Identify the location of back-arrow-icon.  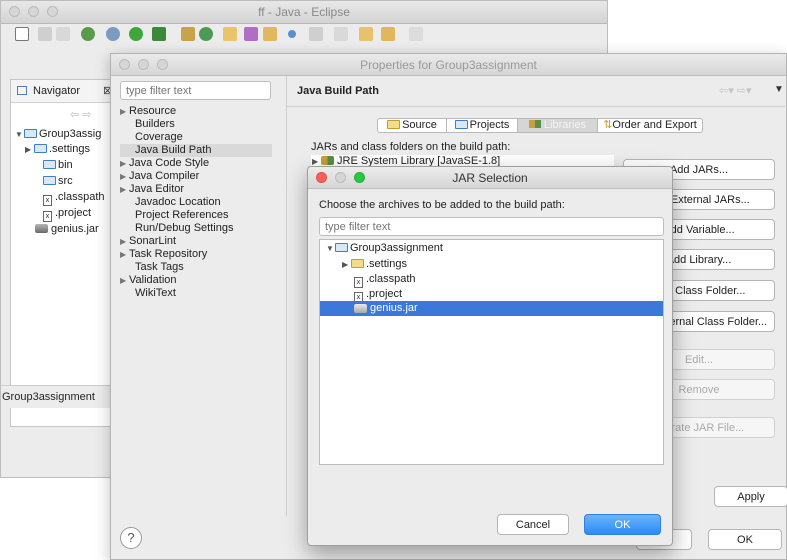
(388, 34).